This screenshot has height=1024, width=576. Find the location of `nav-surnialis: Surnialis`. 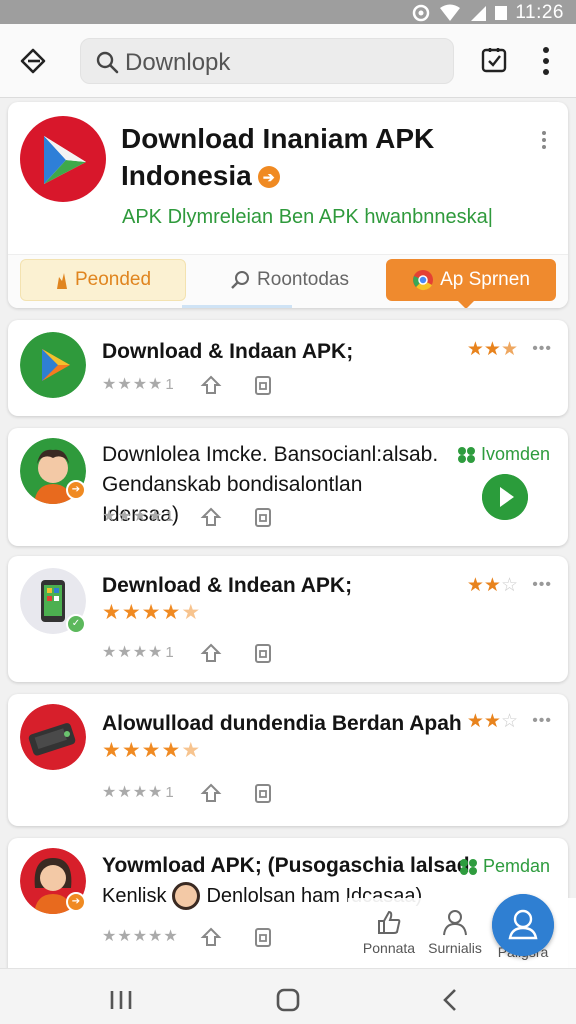

nav-surnialis: Surnialis is located at coordinates (455, 932).